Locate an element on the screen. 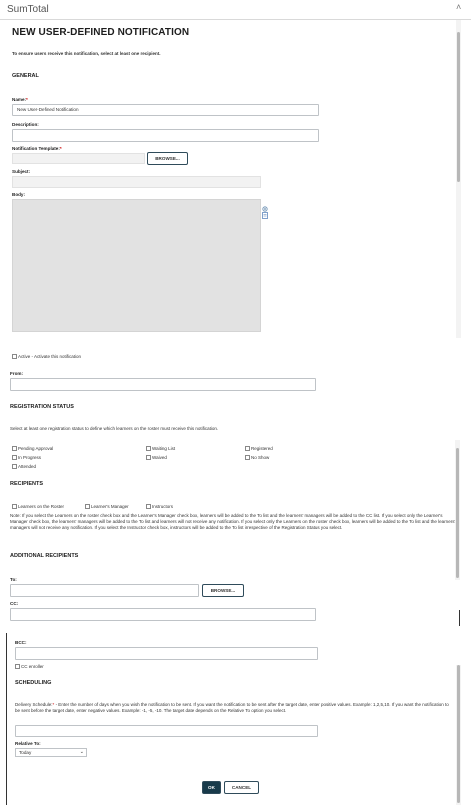 This screenshot has width=471, height=810. delivery-label: Delivery Schedule: is located at coordinates (34, 704).